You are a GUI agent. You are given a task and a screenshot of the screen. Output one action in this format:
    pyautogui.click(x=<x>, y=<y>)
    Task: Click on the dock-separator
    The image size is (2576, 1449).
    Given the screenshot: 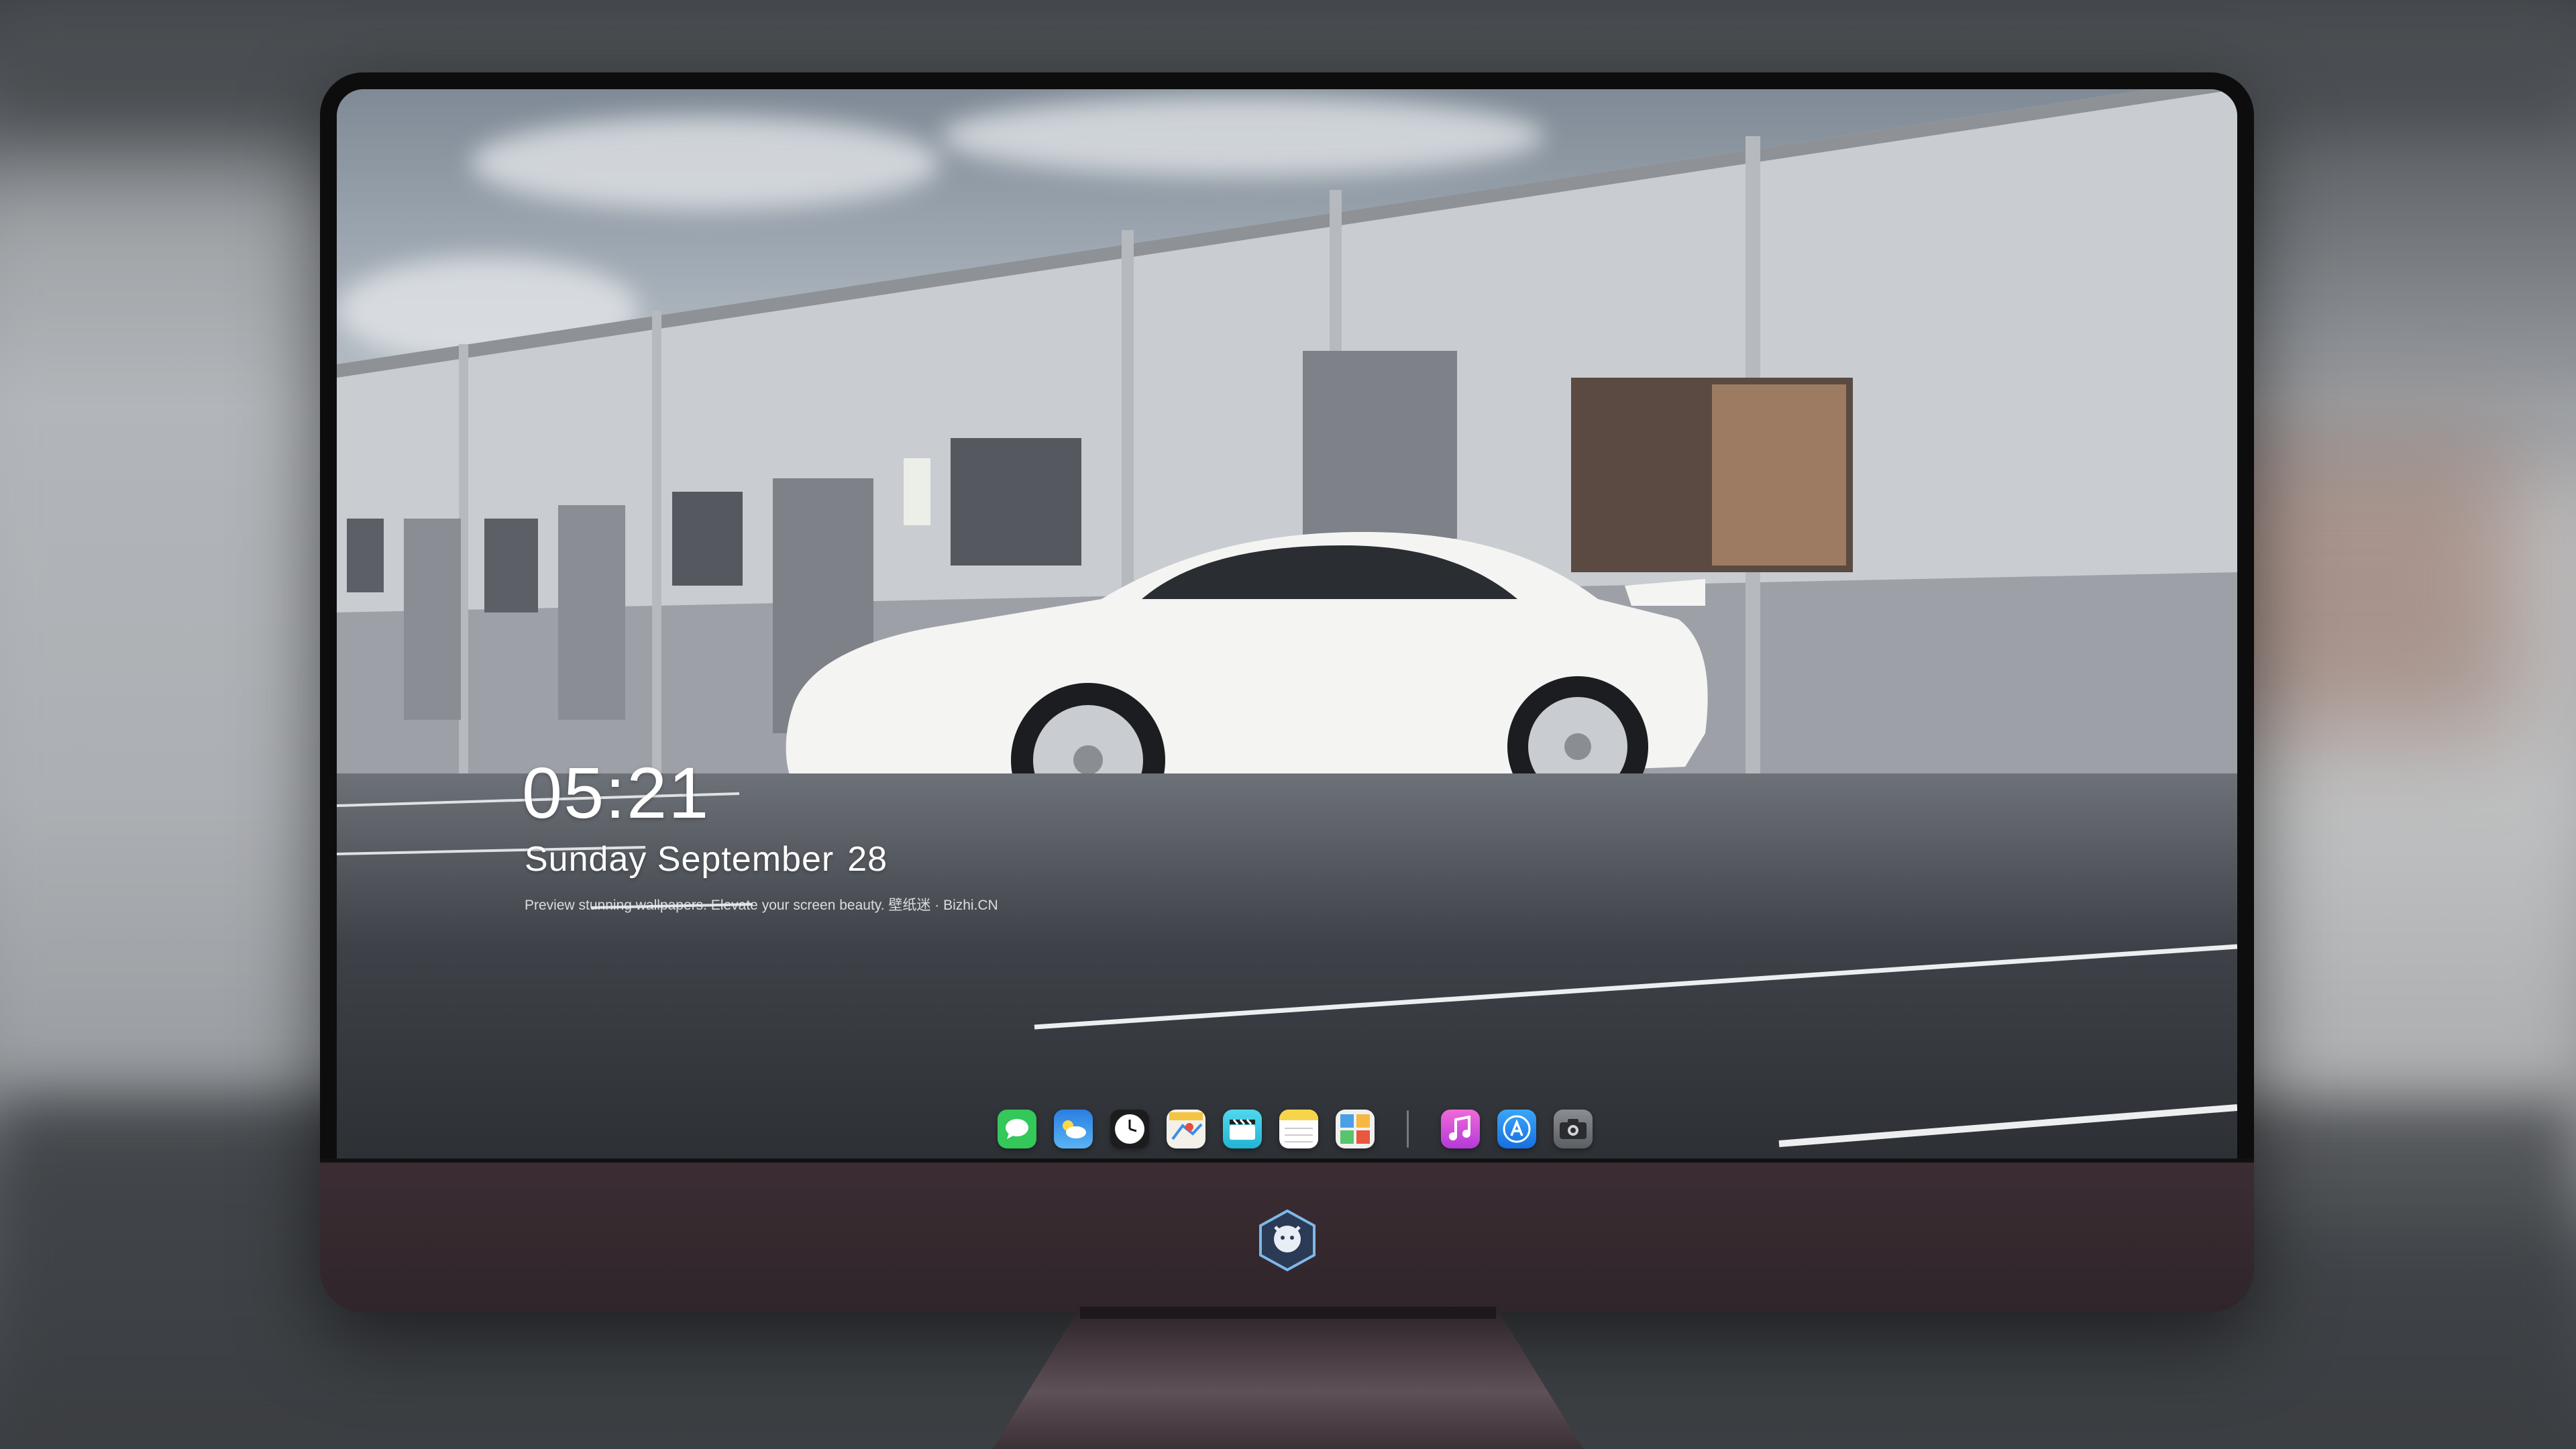 What is the action you would take?
    pyautogui.click(x=1408, y=1129)
    